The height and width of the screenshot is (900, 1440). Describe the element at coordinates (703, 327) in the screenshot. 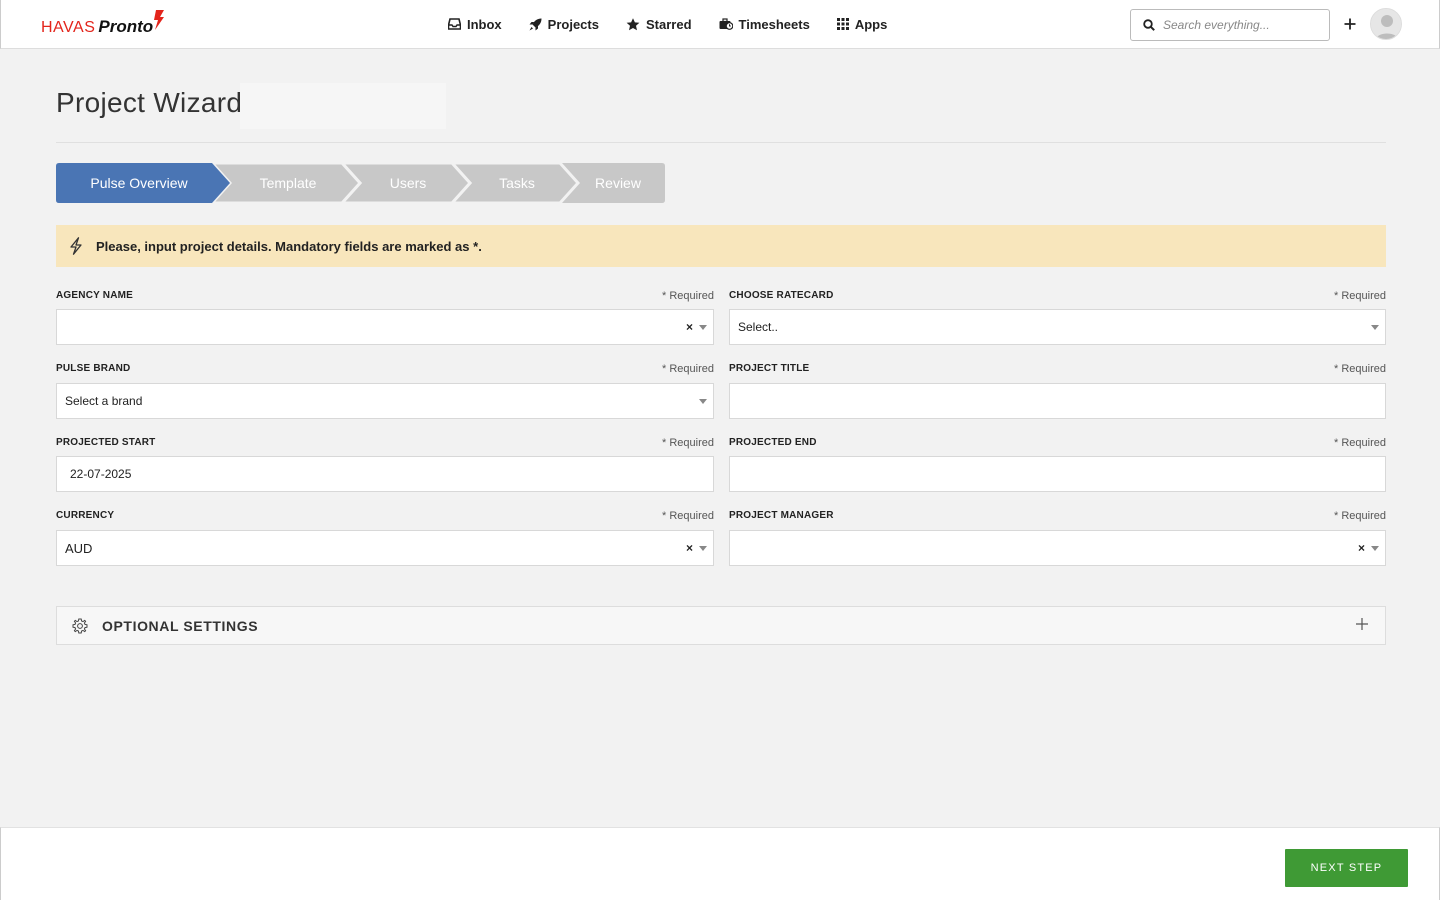

I see `agency-name-chevron-down-icon` at that location.